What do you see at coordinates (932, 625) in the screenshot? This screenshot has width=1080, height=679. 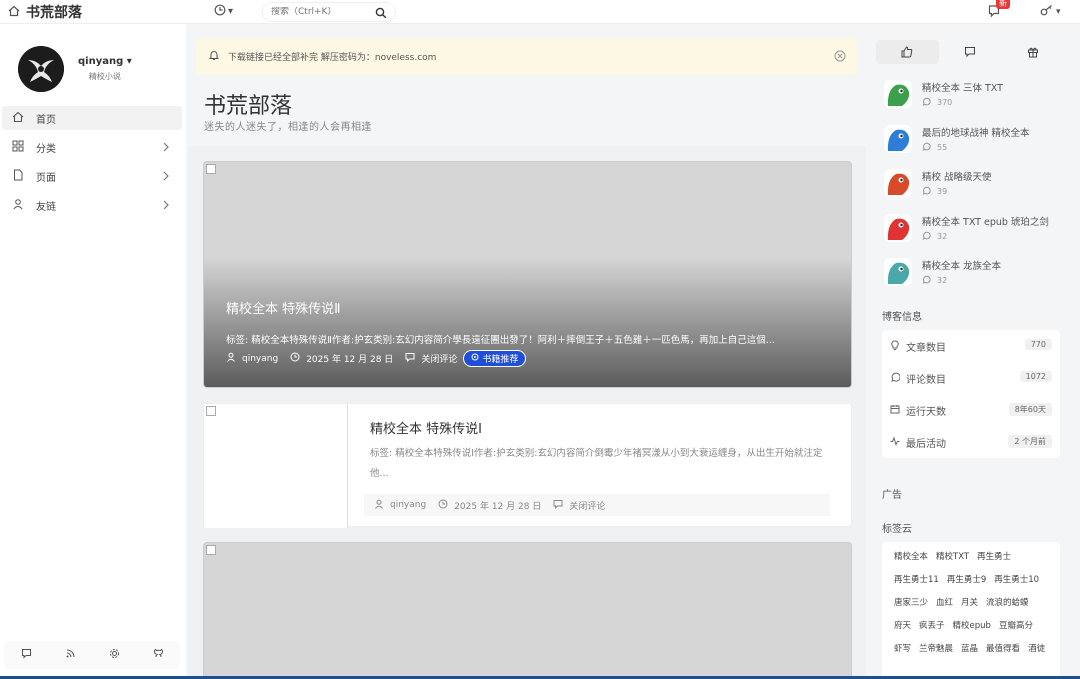 I see `tag-link: 疯丢子` at bounding box center [932, 625].